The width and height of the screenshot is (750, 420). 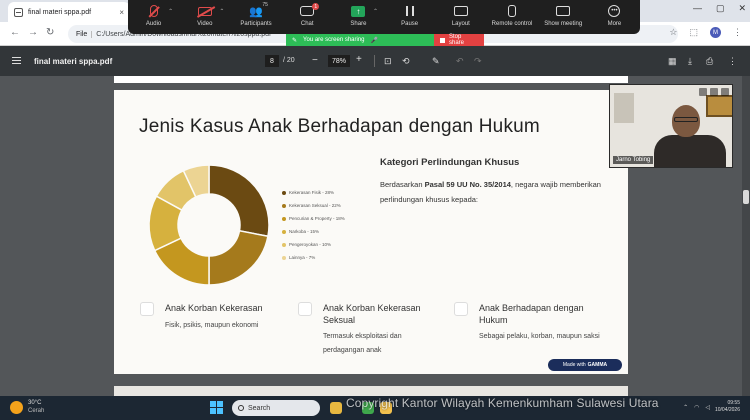 What do you see at coordinates (33, 32) in the screenshot?
I see `forward-icon: →` at bounding box center [33, 32].